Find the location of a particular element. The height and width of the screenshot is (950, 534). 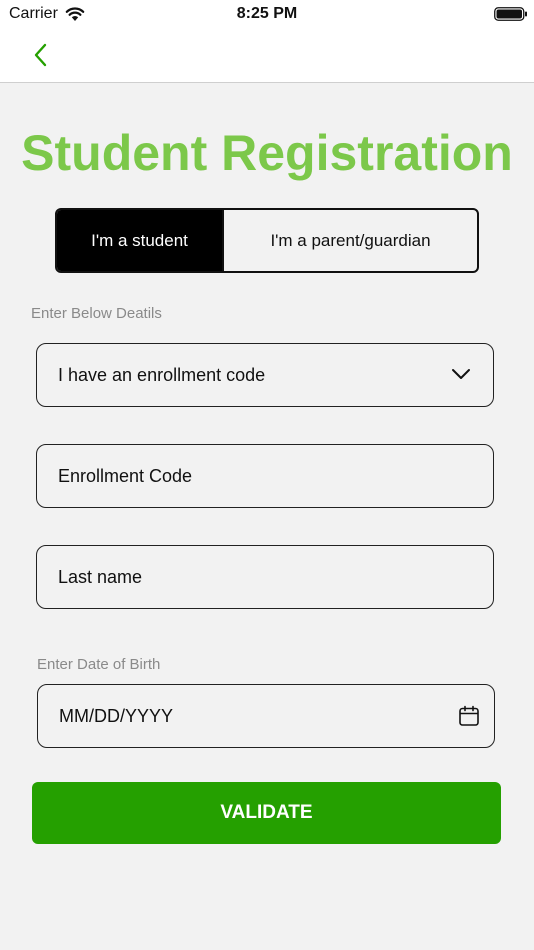

validate-button: VALIDATE is located at coordinates (266, 813).